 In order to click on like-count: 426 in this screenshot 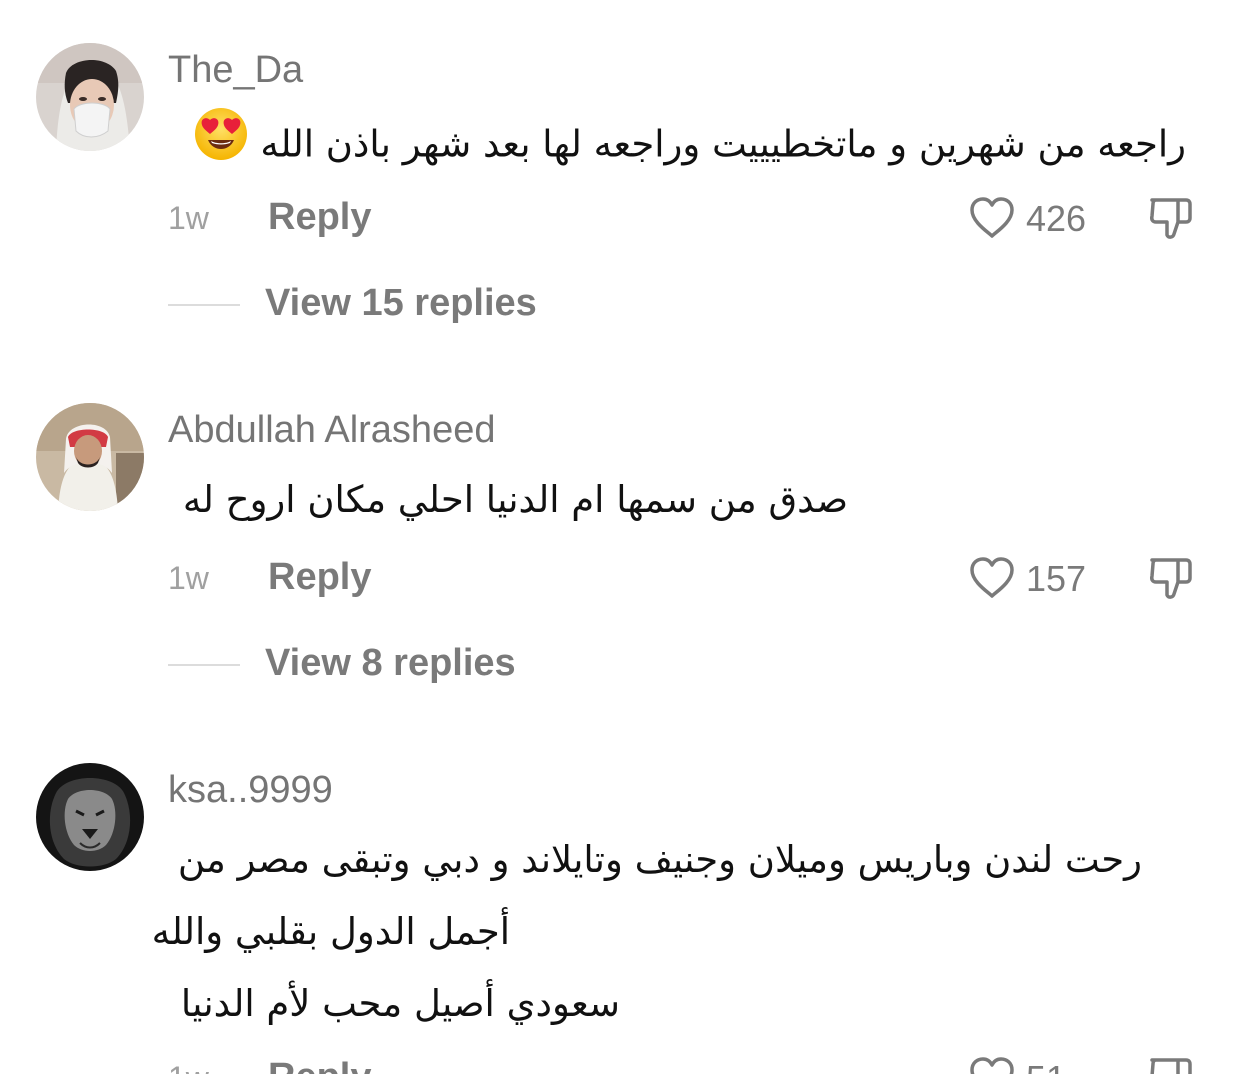, I will do `click(1056, 218)`.